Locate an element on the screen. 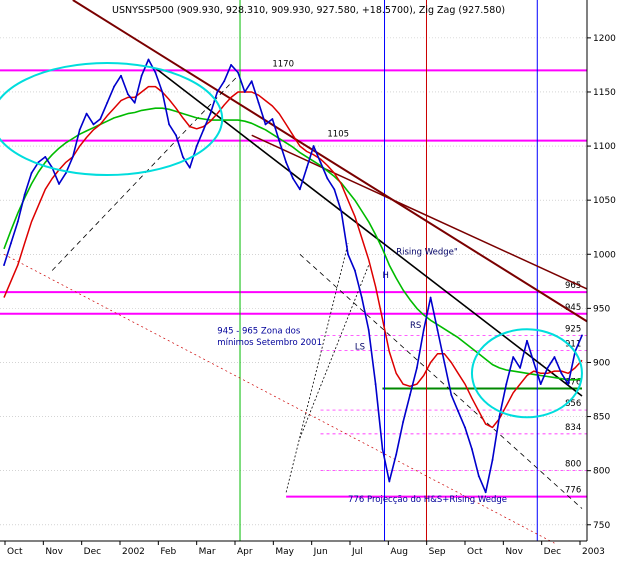 This screenshot has width=629, height=561. x-tick-label: Feb is located at coordinates (168, 552).